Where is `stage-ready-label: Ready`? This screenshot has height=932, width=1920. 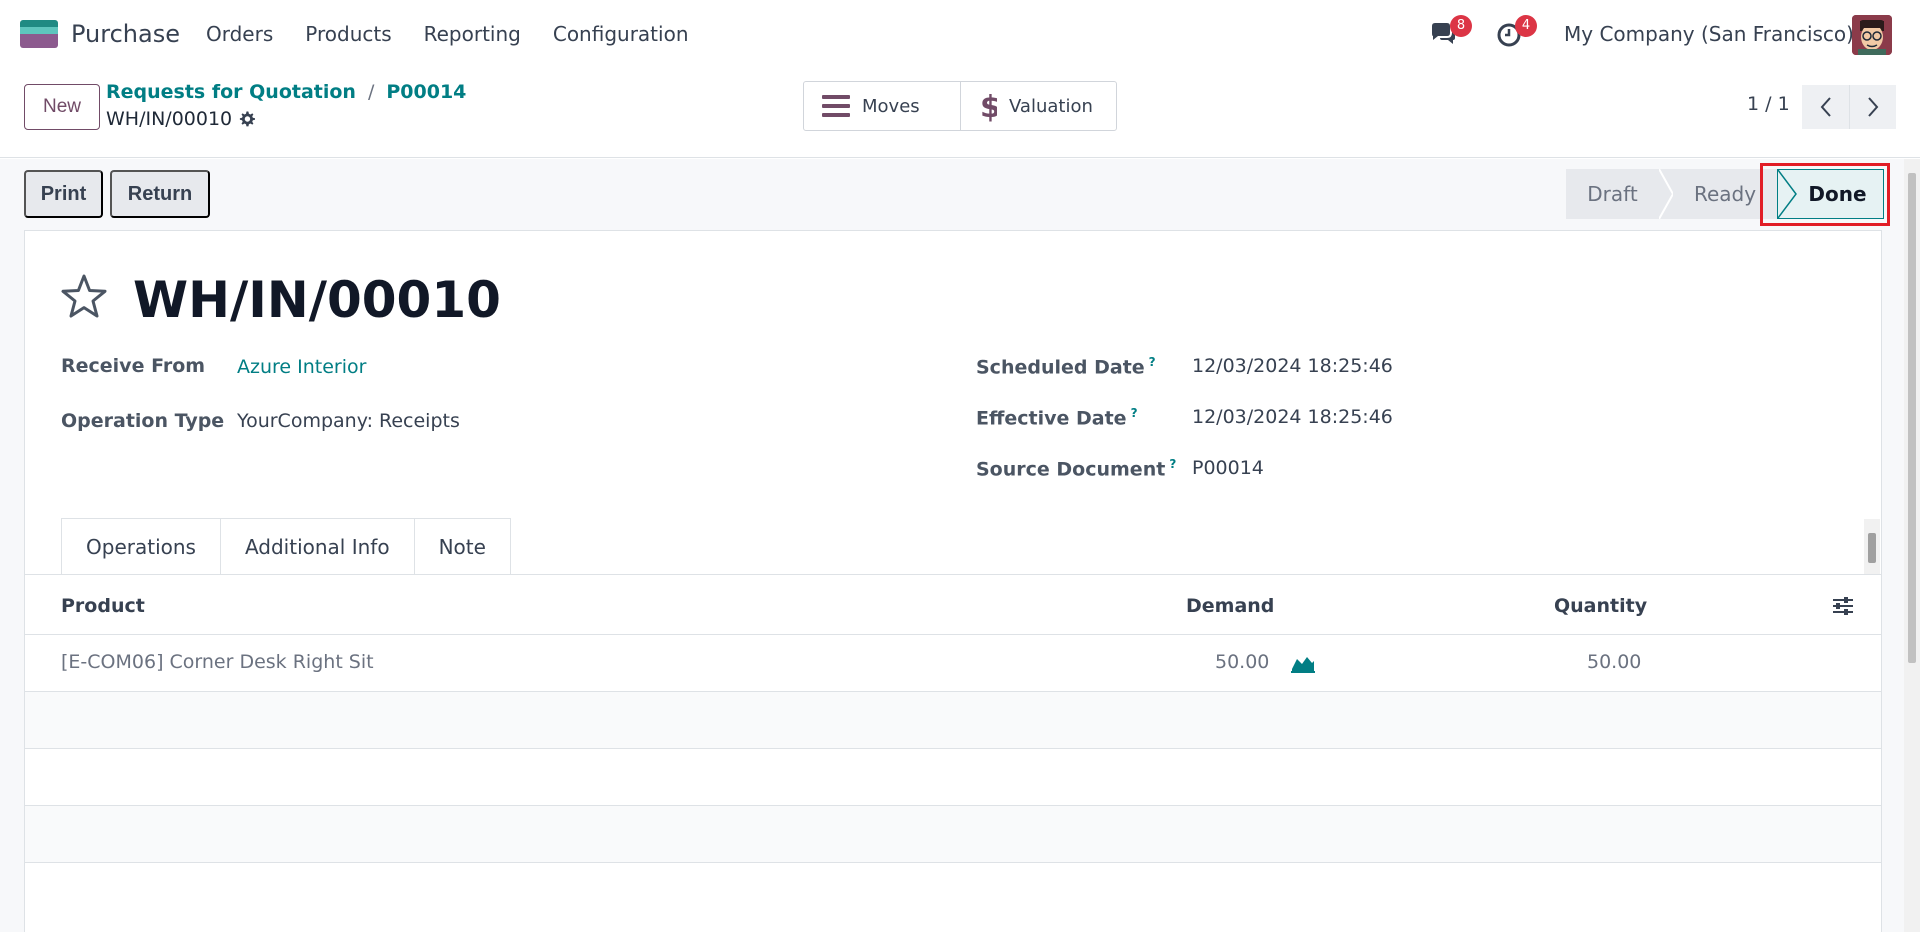 stage-ready-label: Ready is located at coordinates (1725, 194).